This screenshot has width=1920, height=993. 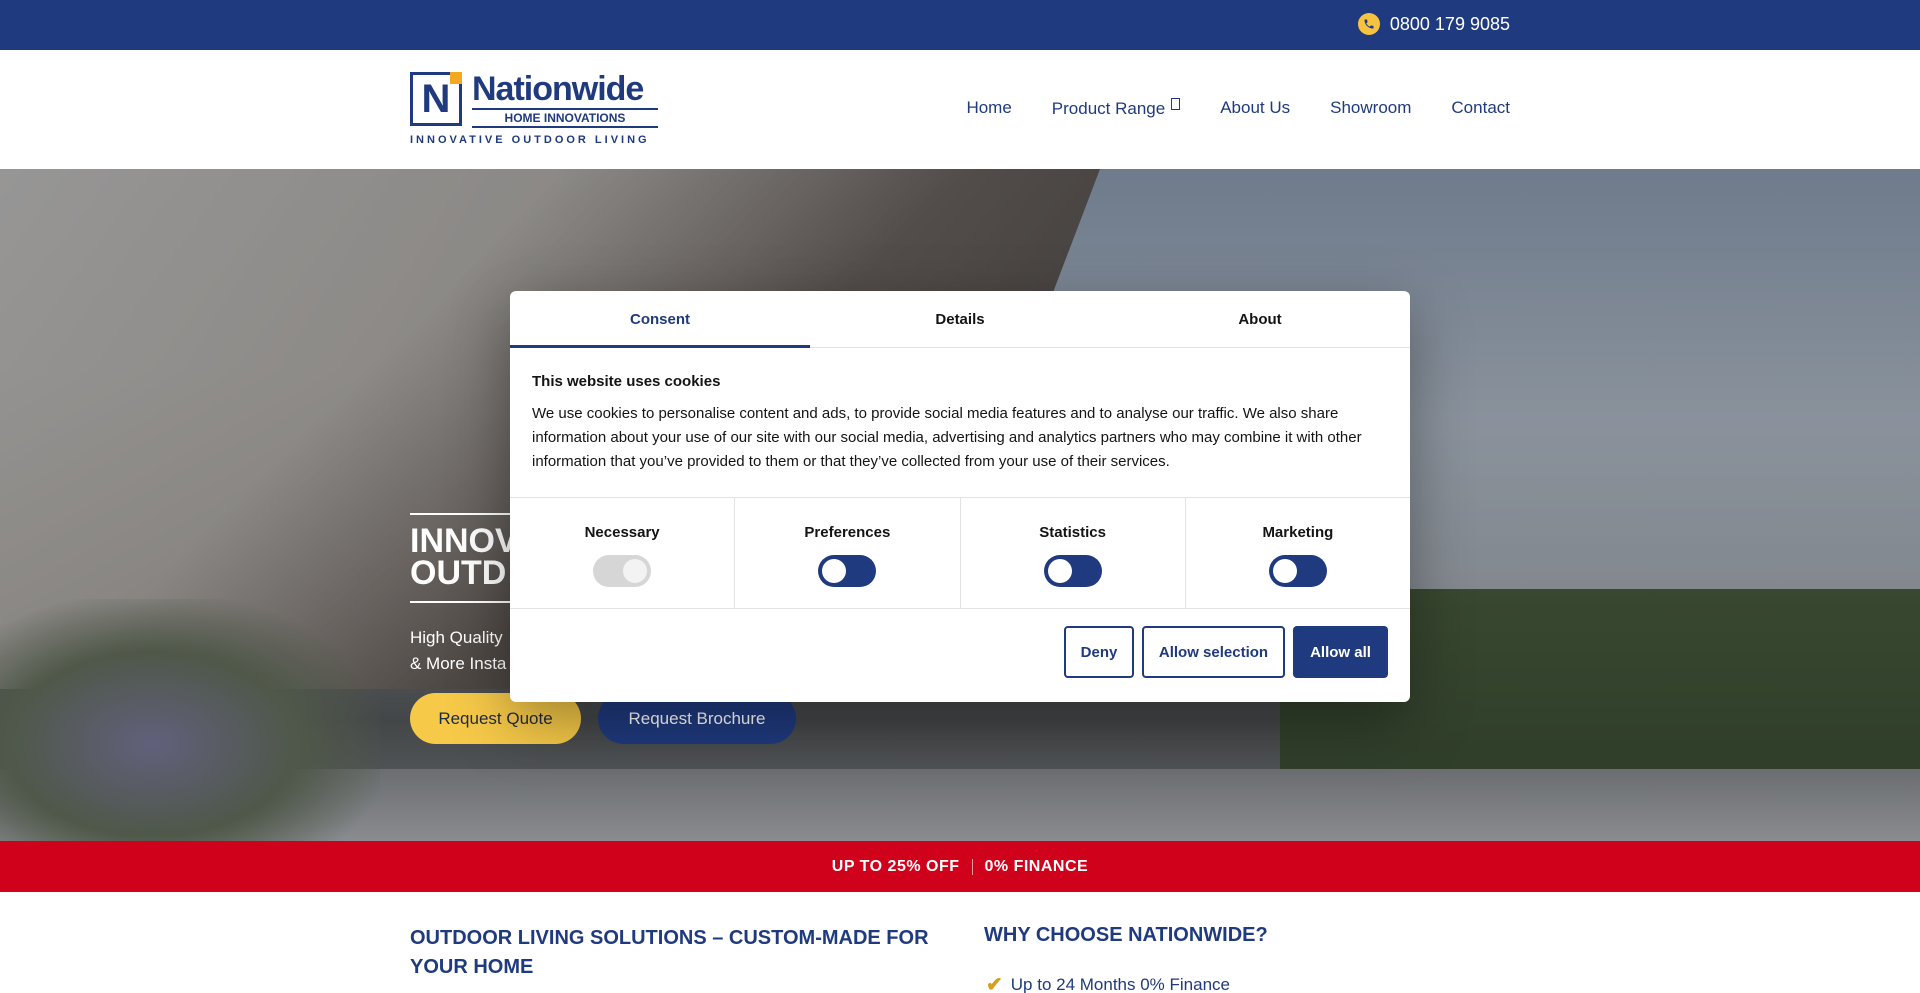 I want to click on allow-selection-button: Allow selection, so click(x=1213, y=652).